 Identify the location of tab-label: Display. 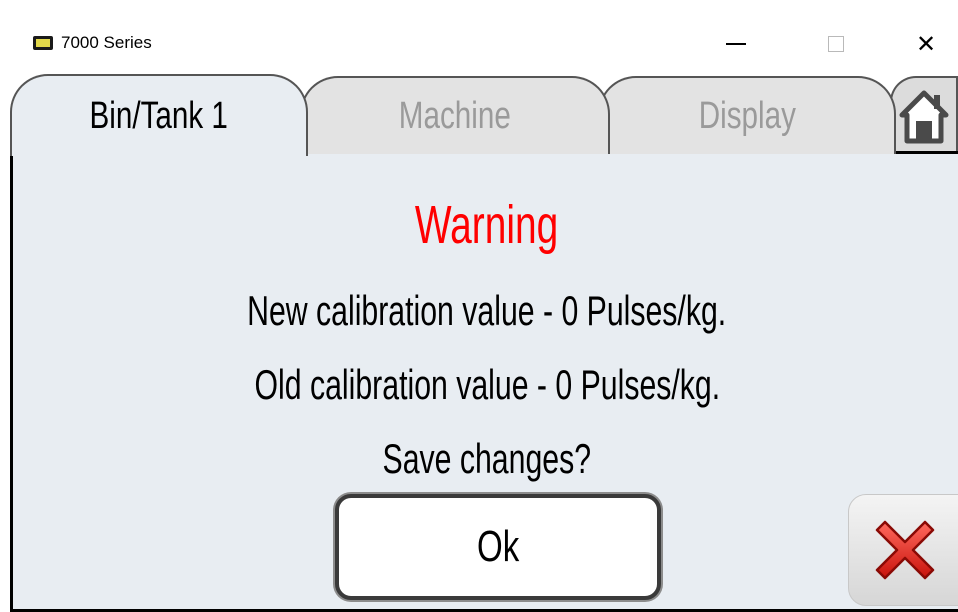
(747, 115).